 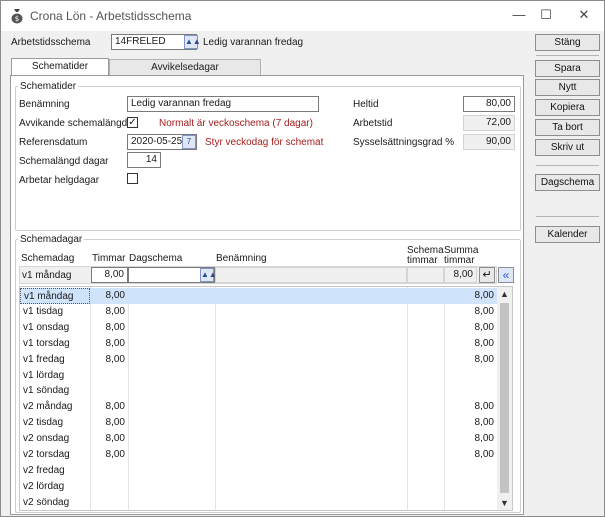 I want to click on cell-schemadag: v1 lördag, so click(x=44, y=375).